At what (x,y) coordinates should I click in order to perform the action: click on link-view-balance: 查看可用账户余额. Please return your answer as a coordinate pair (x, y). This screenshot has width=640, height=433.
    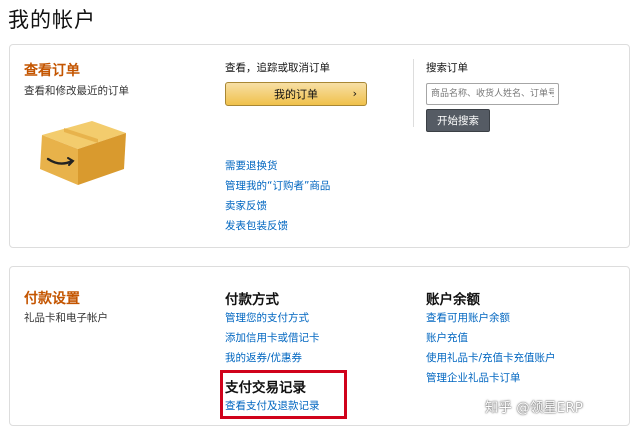
    Looking at the image, I should click on (468, 317).